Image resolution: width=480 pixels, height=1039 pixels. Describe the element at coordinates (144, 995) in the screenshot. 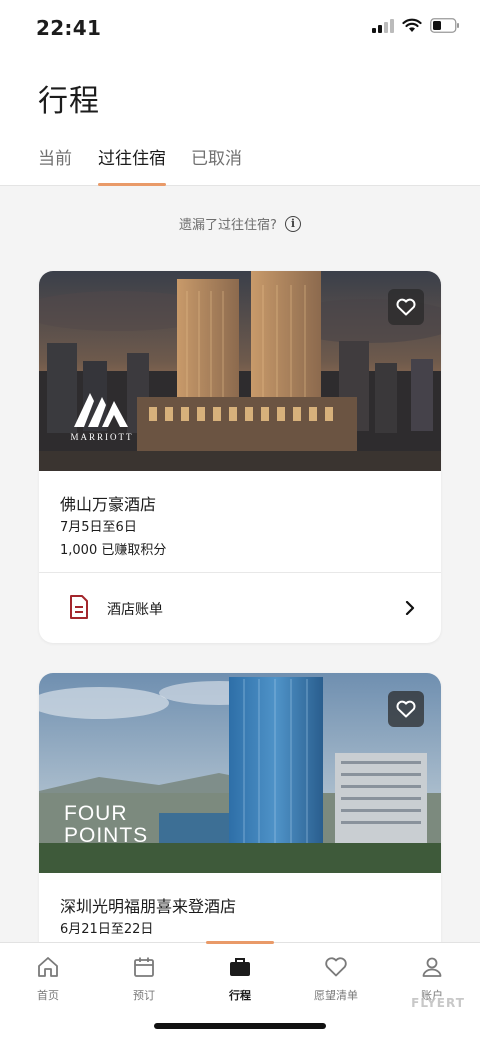

I see `nav-book-label: 预订` at that location.